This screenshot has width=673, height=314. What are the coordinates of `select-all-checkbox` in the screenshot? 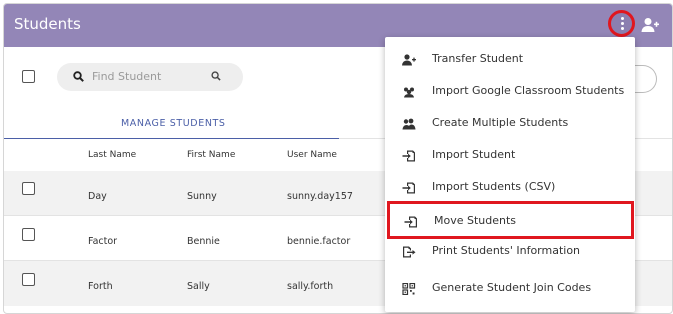 It's located at (28, 76).